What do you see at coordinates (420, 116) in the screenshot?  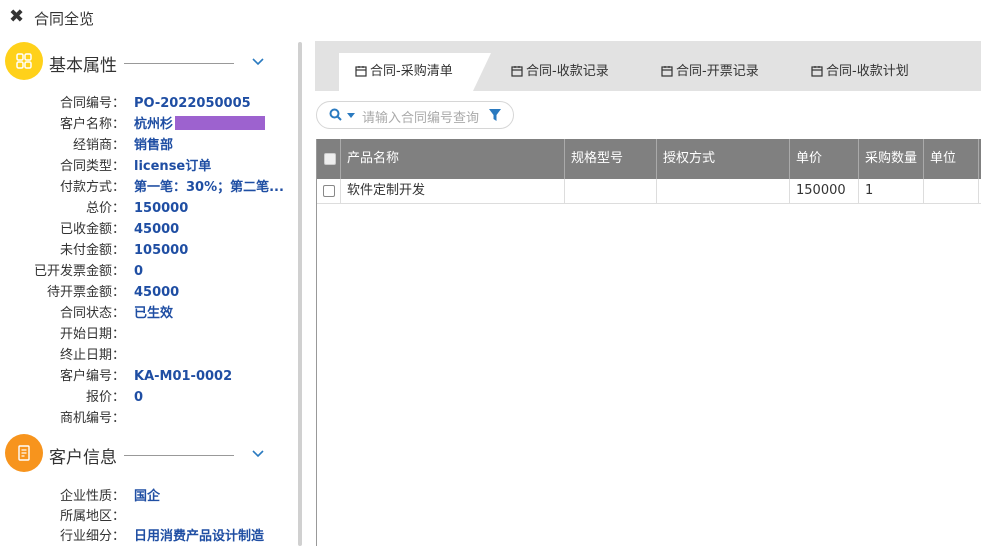 I see `search-input: 请输入合同编号查询` at bounding box center [420, 116].